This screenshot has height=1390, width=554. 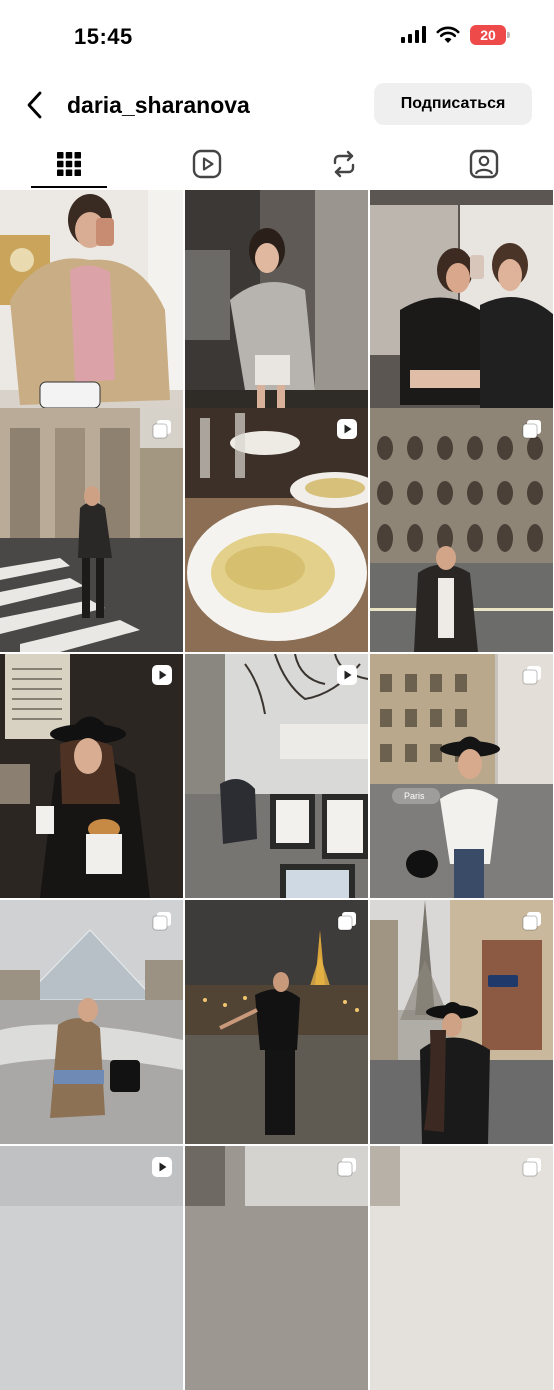 What do you see at coordinates (414, 796) in the screenshot?
I see `location-tag: Paris` at bounding box center [414, 796].